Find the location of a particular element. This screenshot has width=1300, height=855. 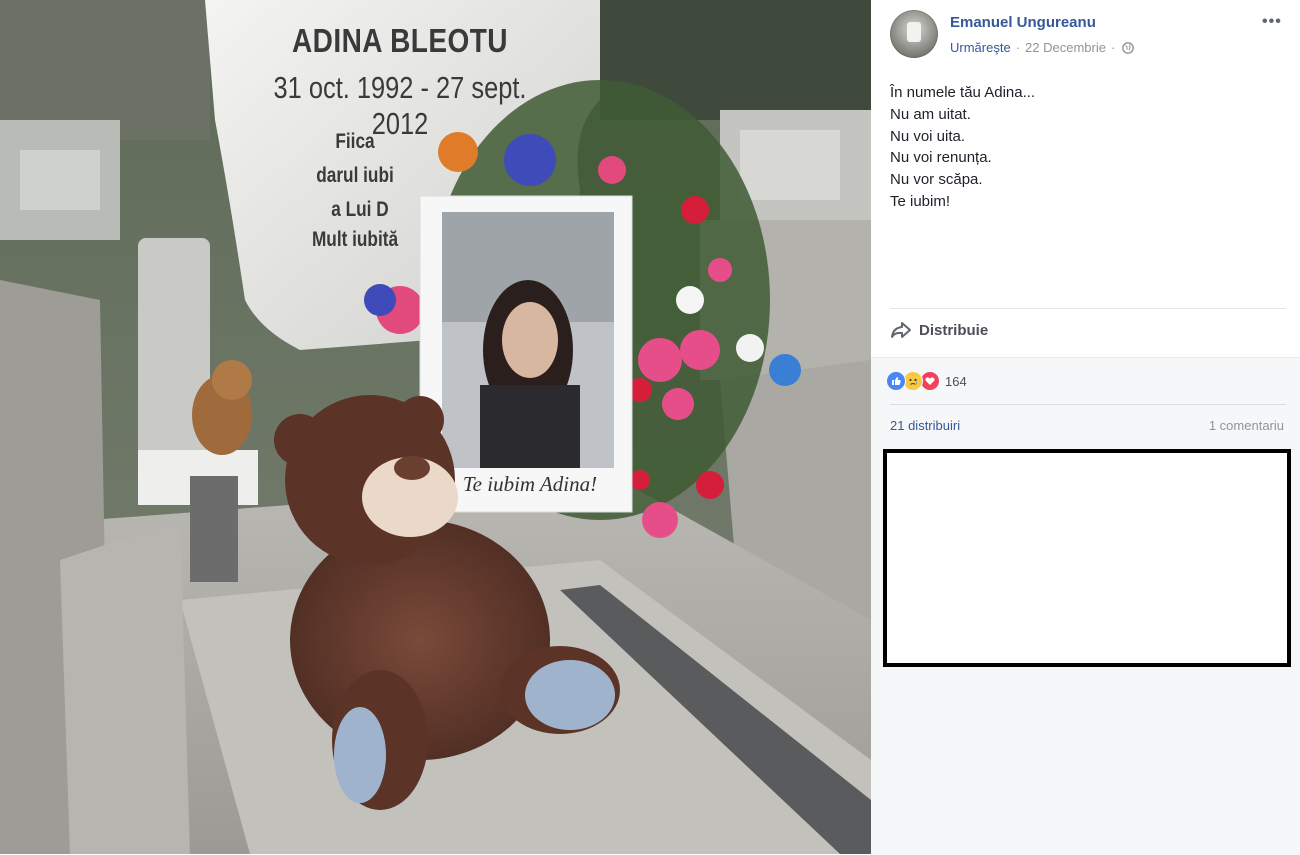

globe-icon is located at coordinates (1128, 47).